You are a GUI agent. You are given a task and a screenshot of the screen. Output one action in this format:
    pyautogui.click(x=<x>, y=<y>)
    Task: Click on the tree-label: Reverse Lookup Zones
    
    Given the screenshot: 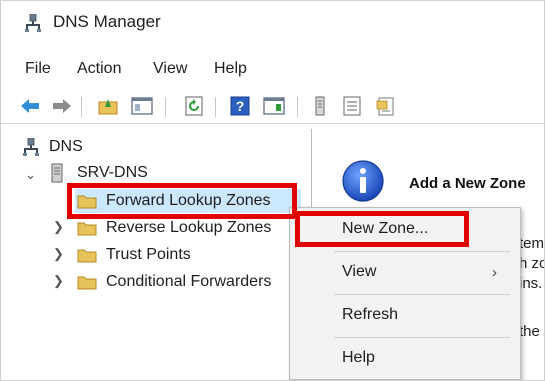 What is the action you would take?
    pyautogui.click(x=189, y=227)
    